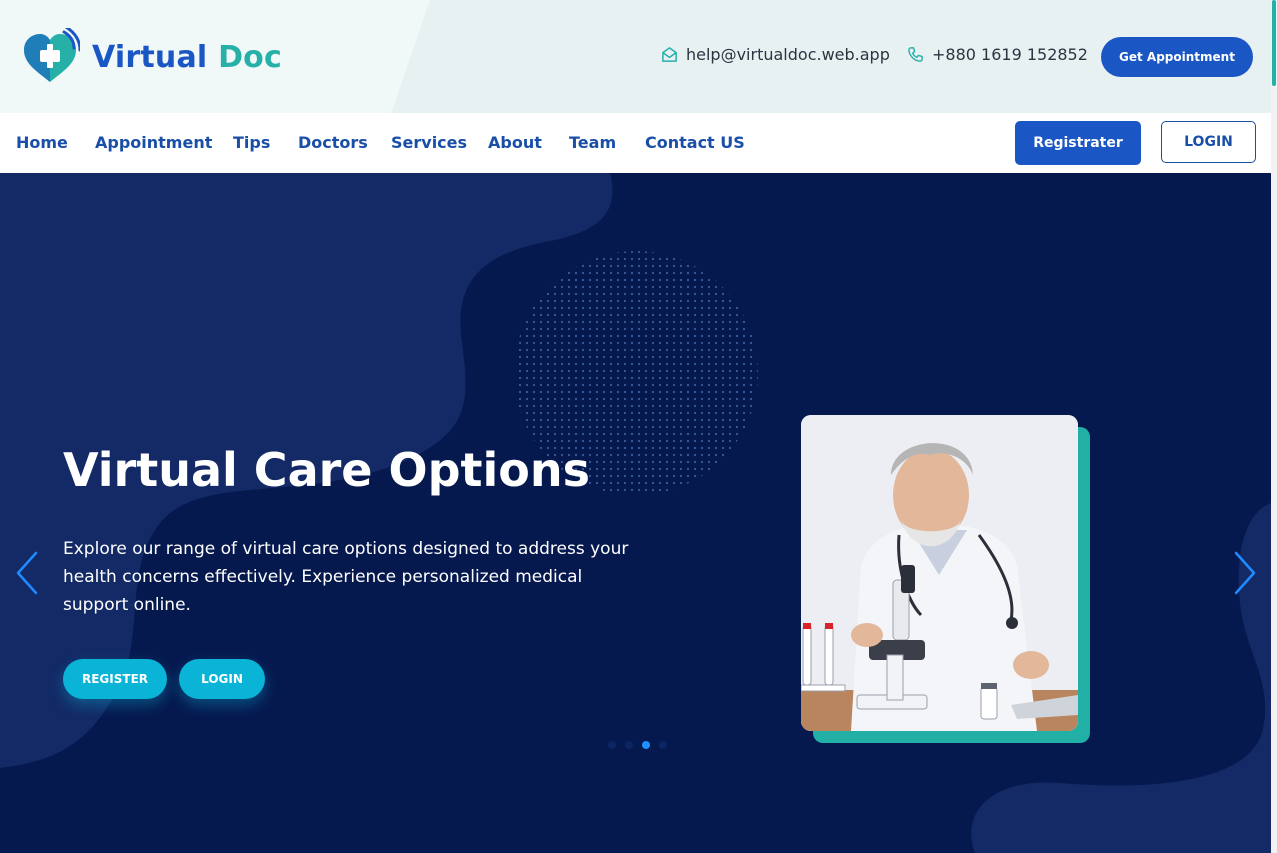 The image size is (1277, 853). What do you see at coordinates (1274, 426) in the screenshot?
I see `scrollbar` at bounding box center [1274, 426].